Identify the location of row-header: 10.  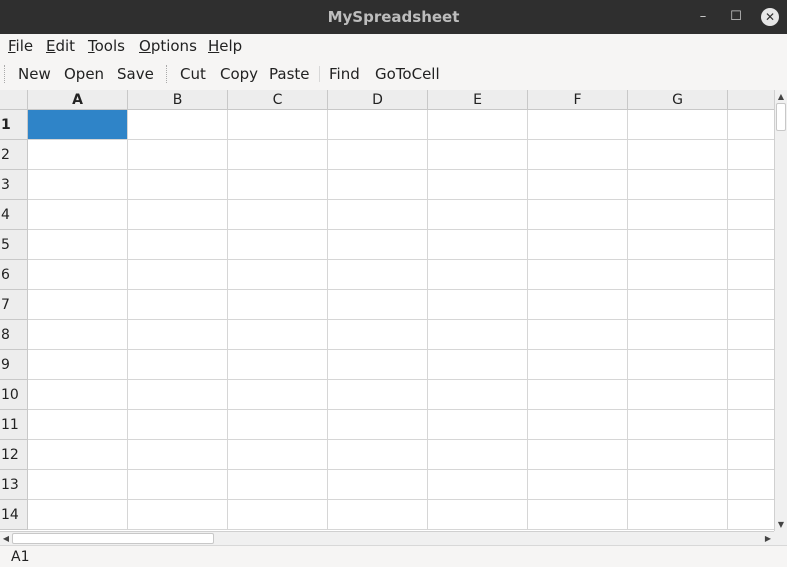
(14, 395).